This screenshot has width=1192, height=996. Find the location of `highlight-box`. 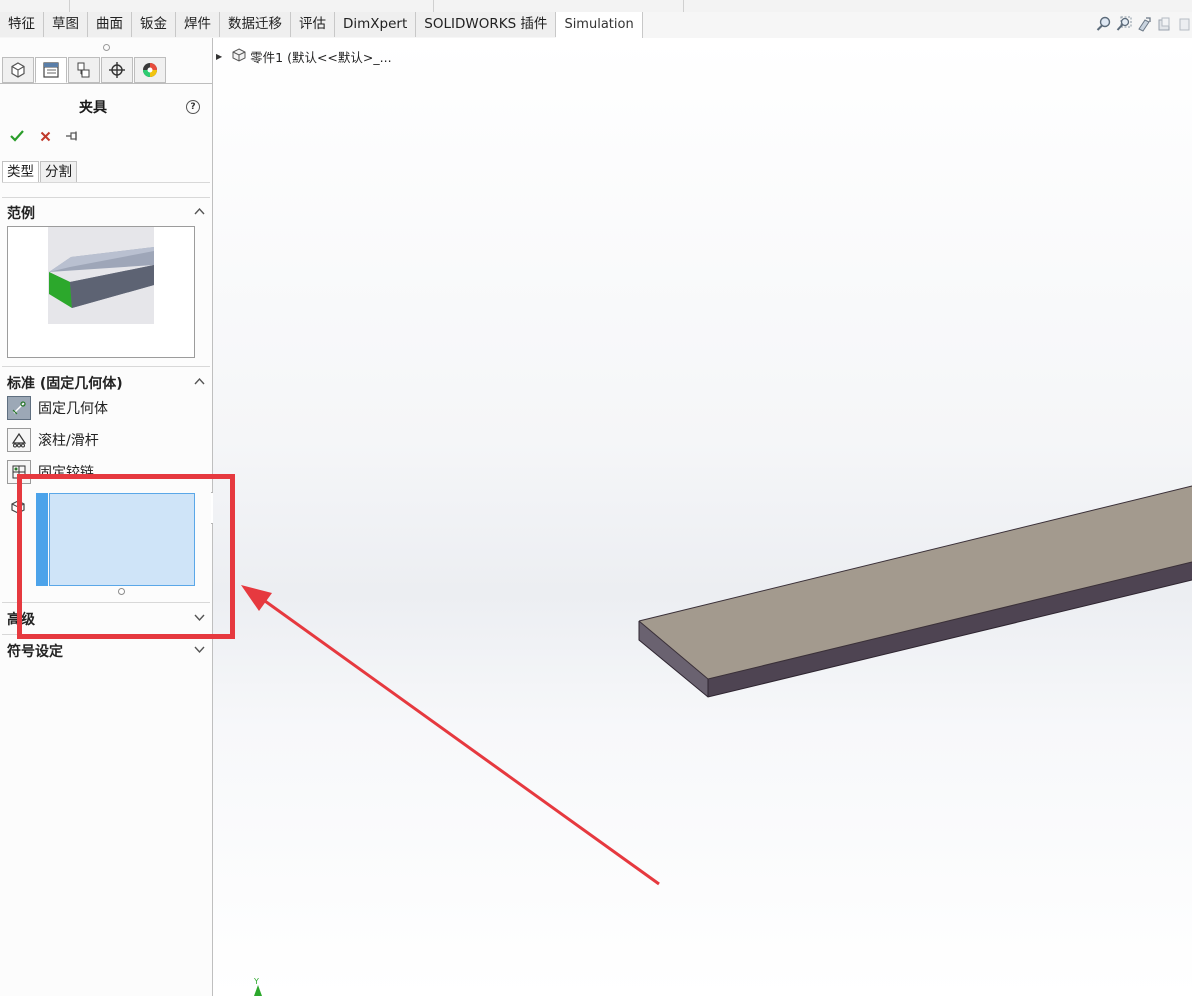

highlight-box is located at coordinates (126, 556).